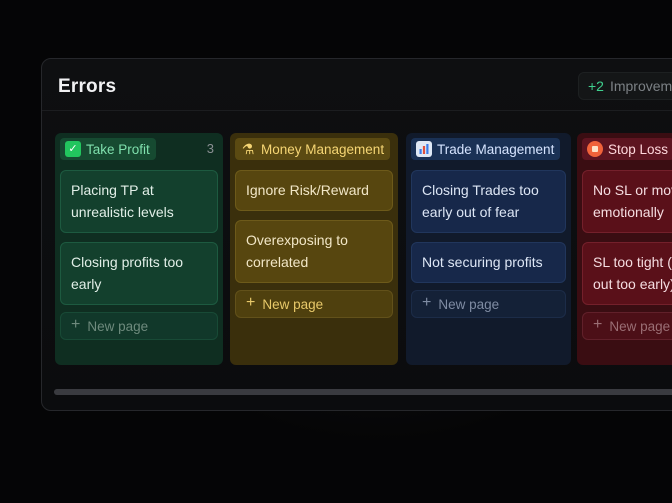 The image size is (672, 503). What do you see at coordinates (480, 201) in the screenshot?
I see `card-title: Closing Trades too early out of fear` at bounding box center [480, 201].